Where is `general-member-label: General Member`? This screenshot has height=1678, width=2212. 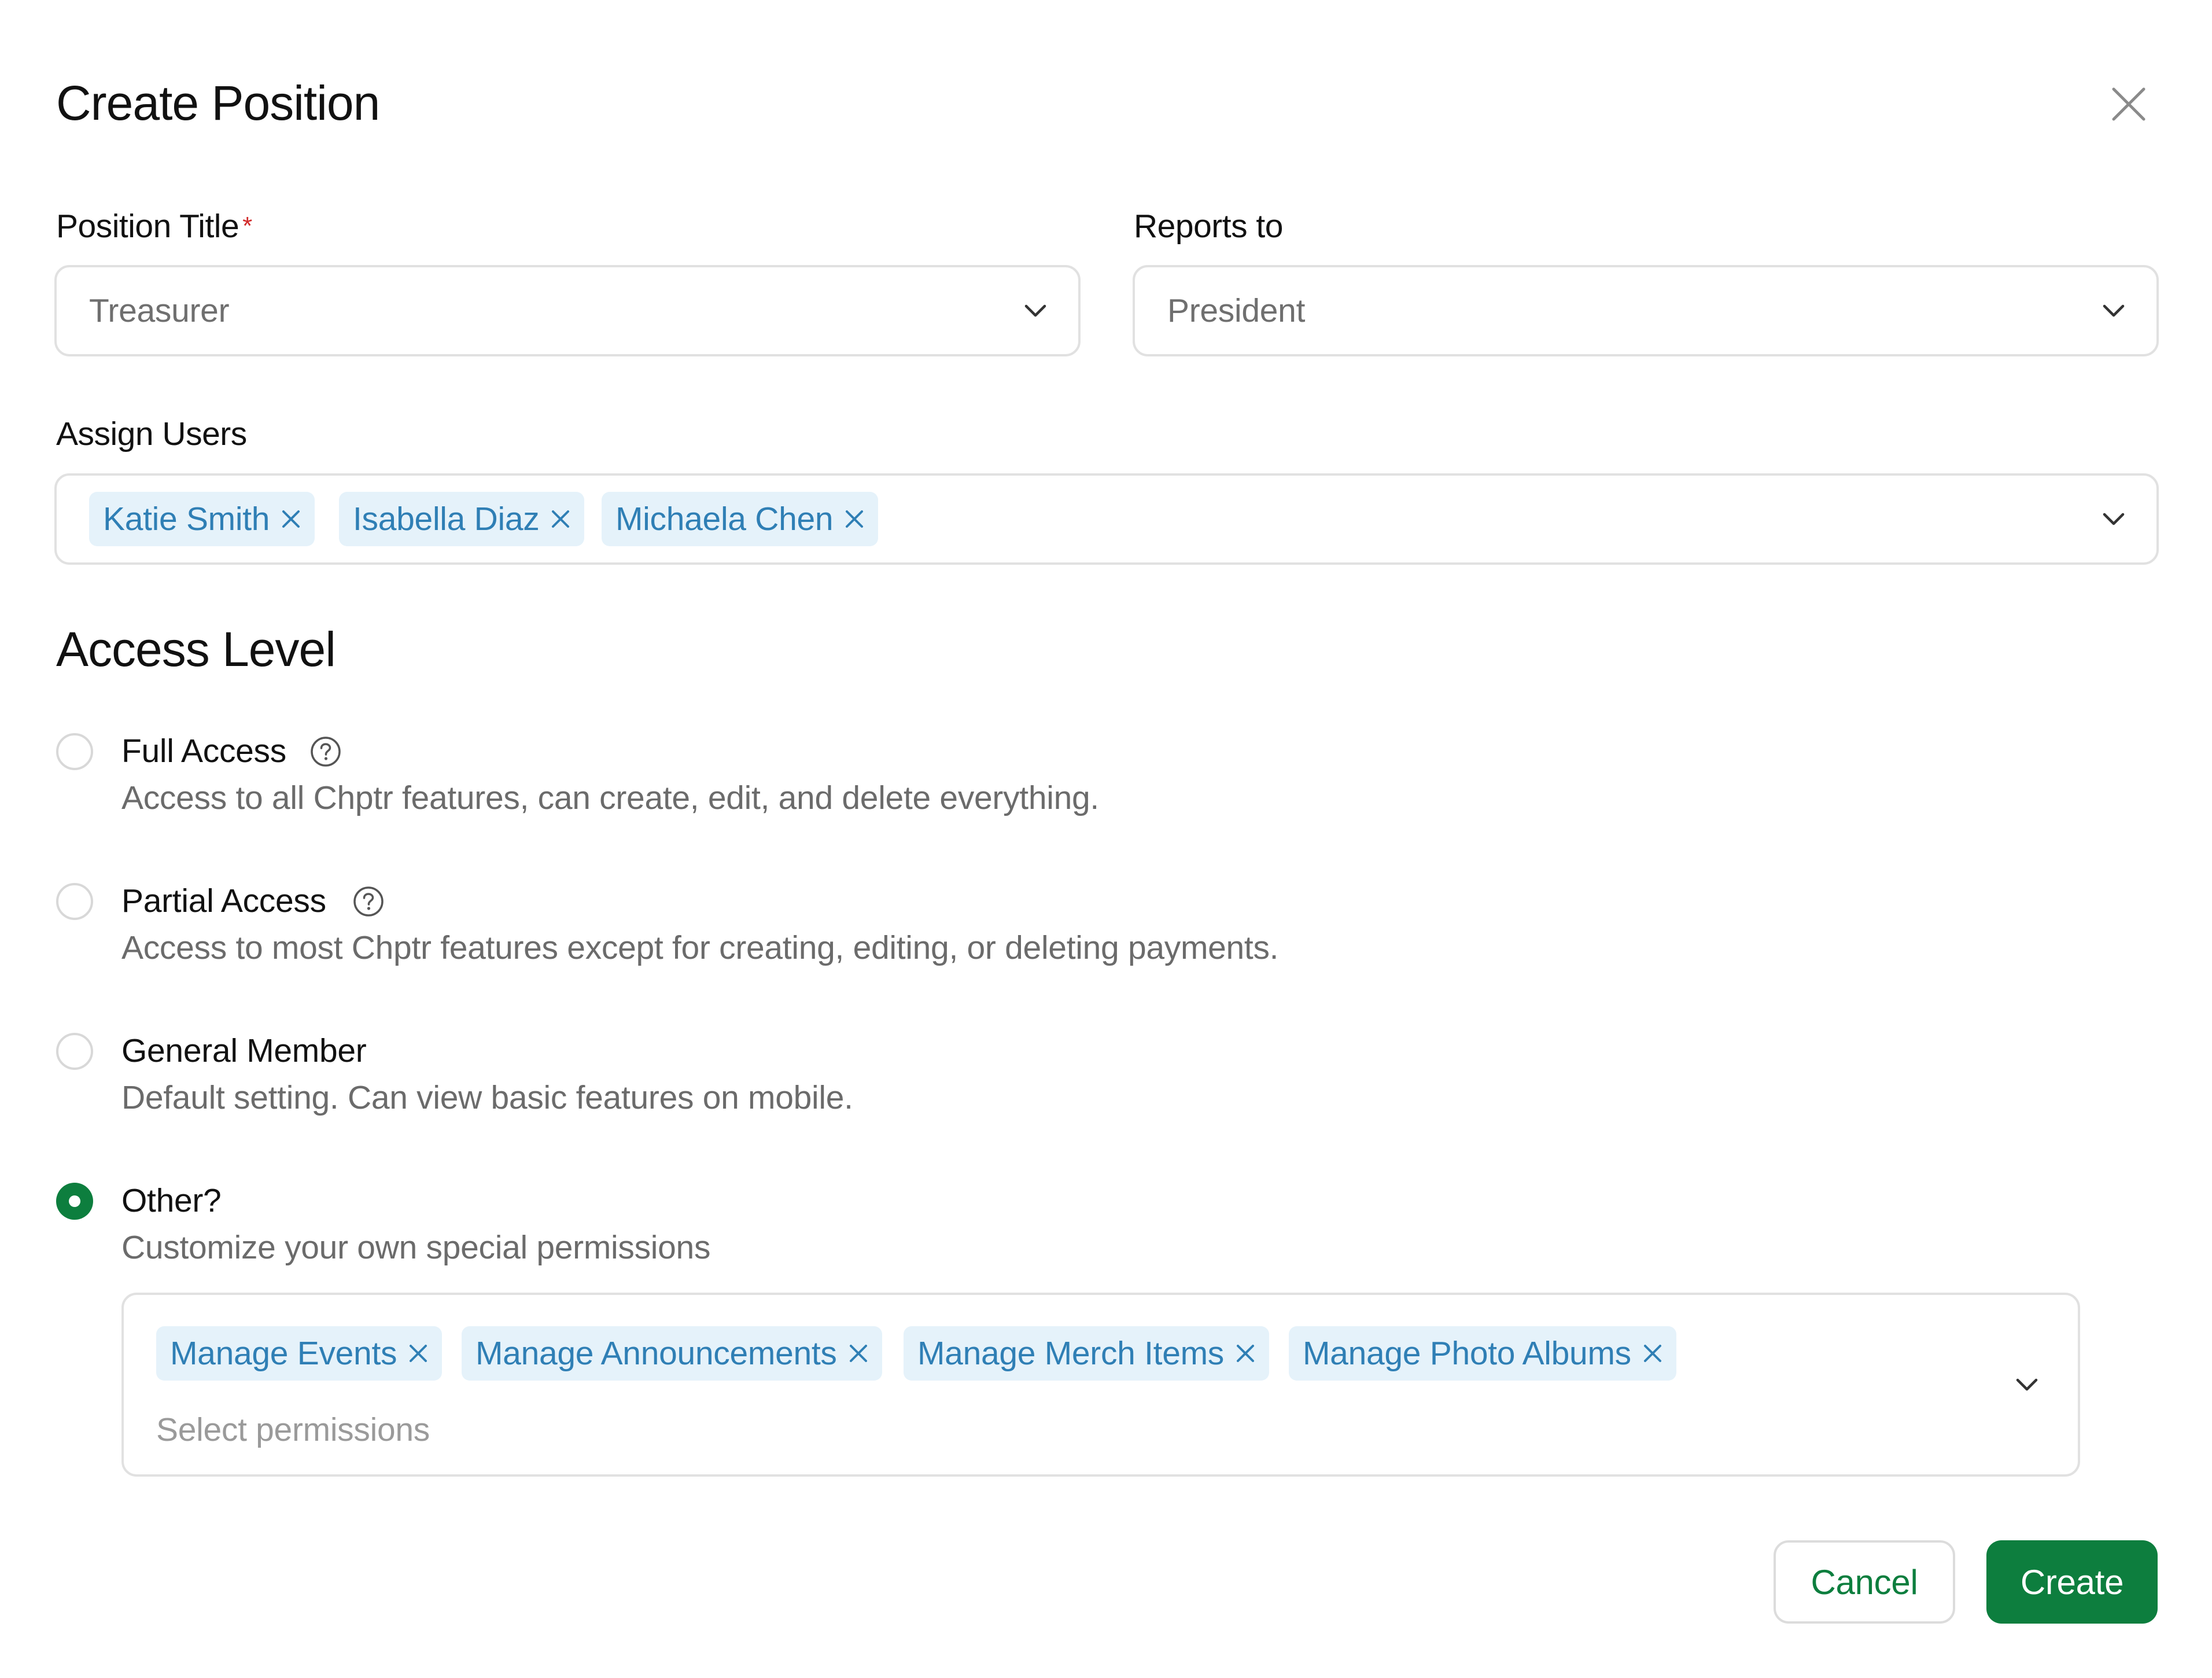 general-member-label: General Member is located at coordinates (244, 1050).